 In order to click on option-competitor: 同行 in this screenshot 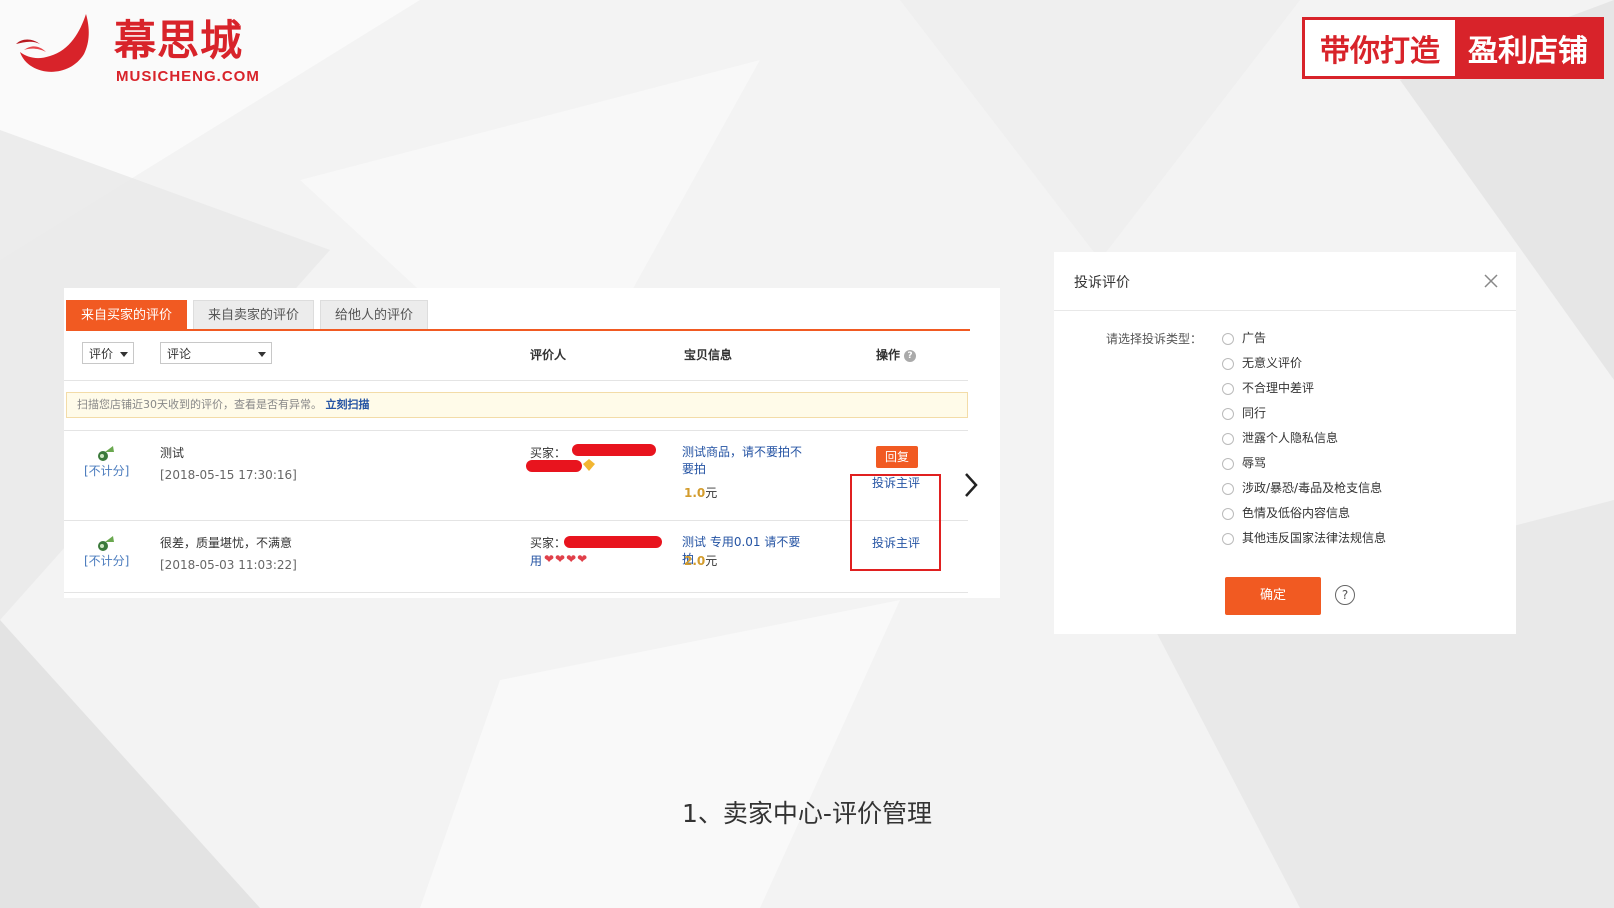, I will do `click(1244, 413)`.